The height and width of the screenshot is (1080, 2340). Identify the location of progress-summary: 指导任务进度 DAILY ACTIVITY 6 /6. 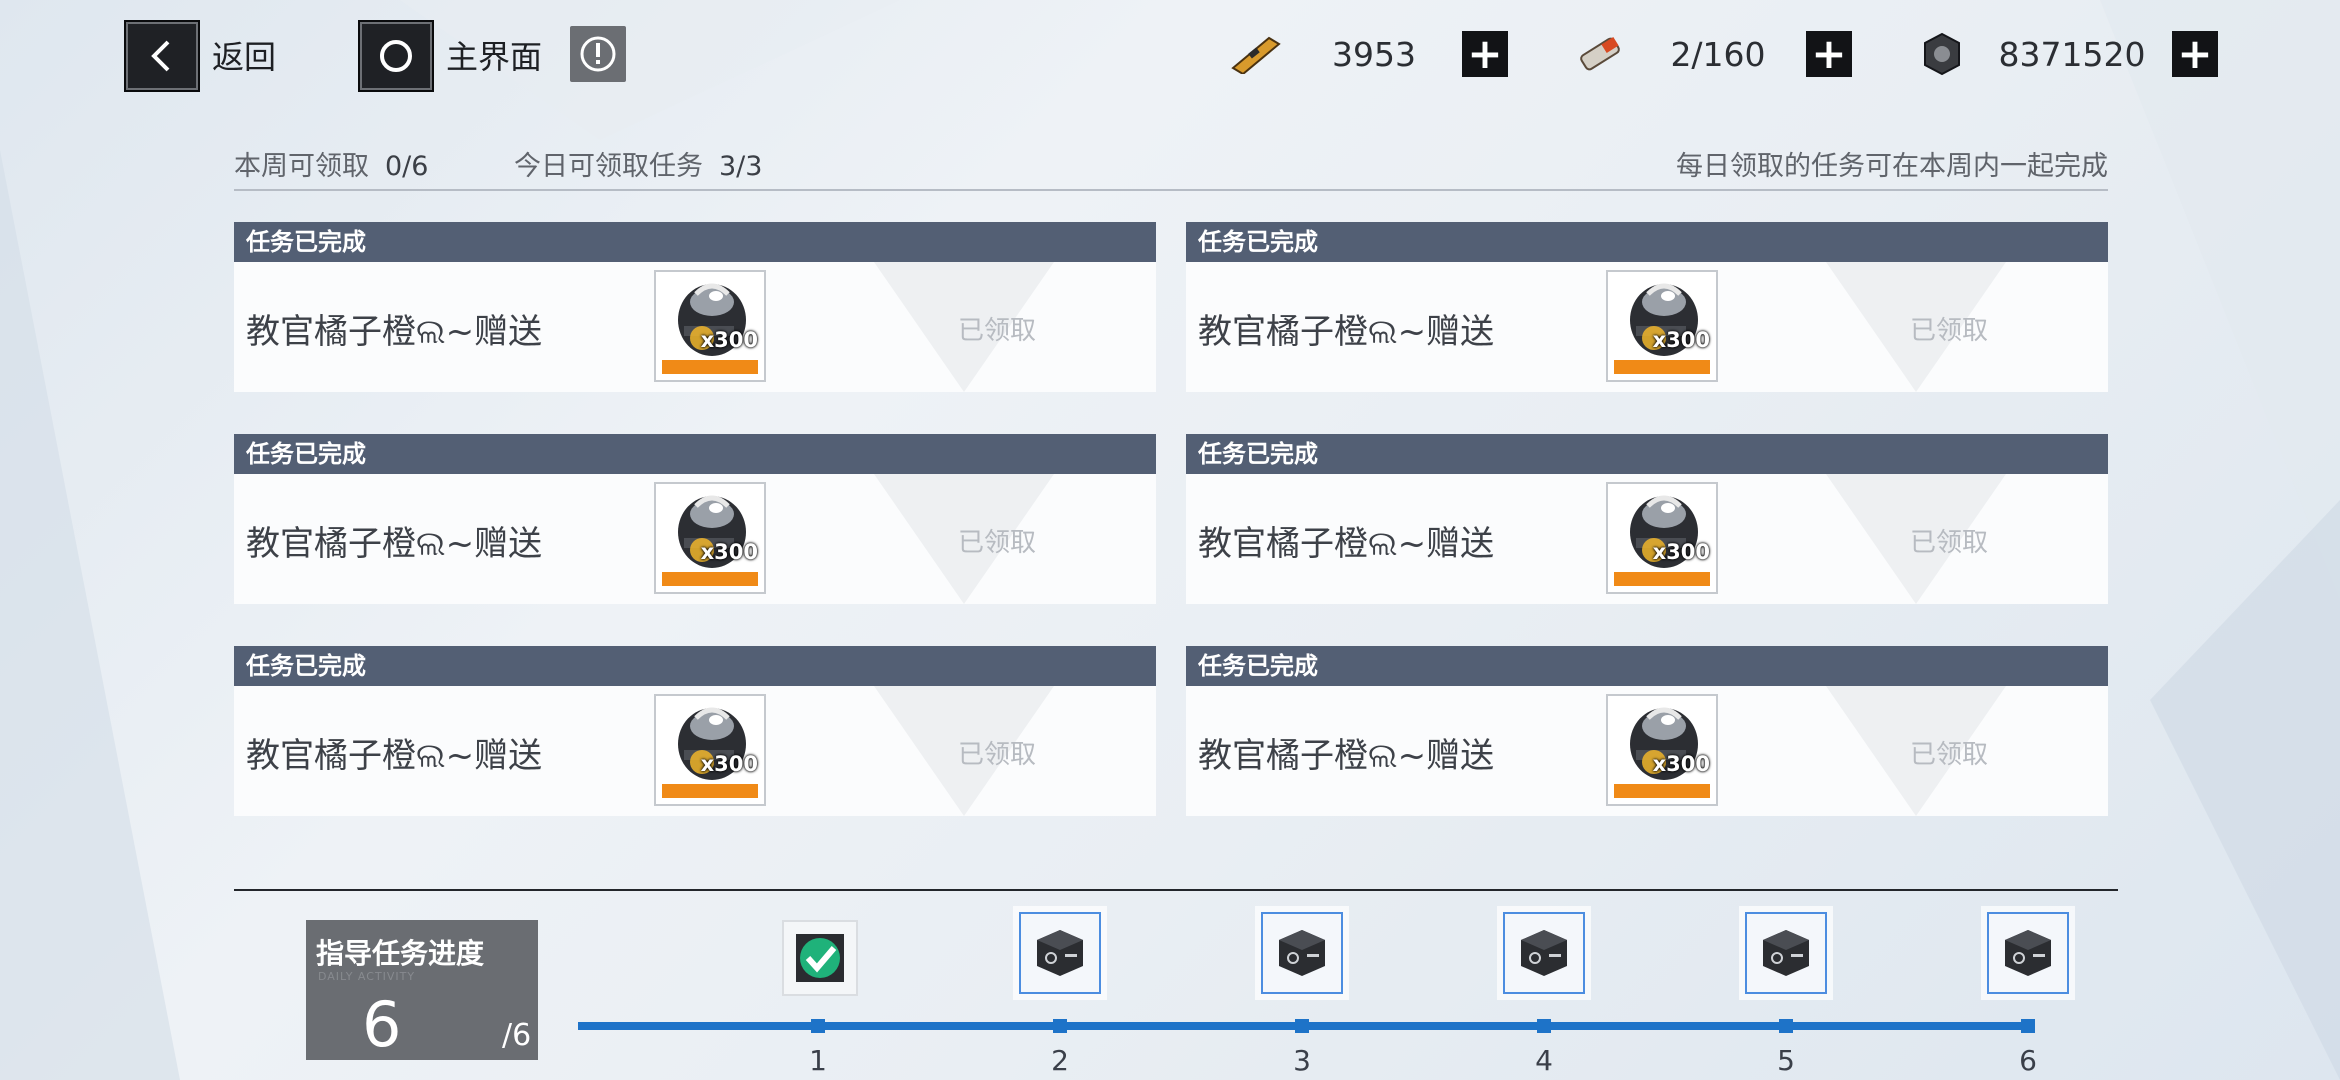
(422, 990).